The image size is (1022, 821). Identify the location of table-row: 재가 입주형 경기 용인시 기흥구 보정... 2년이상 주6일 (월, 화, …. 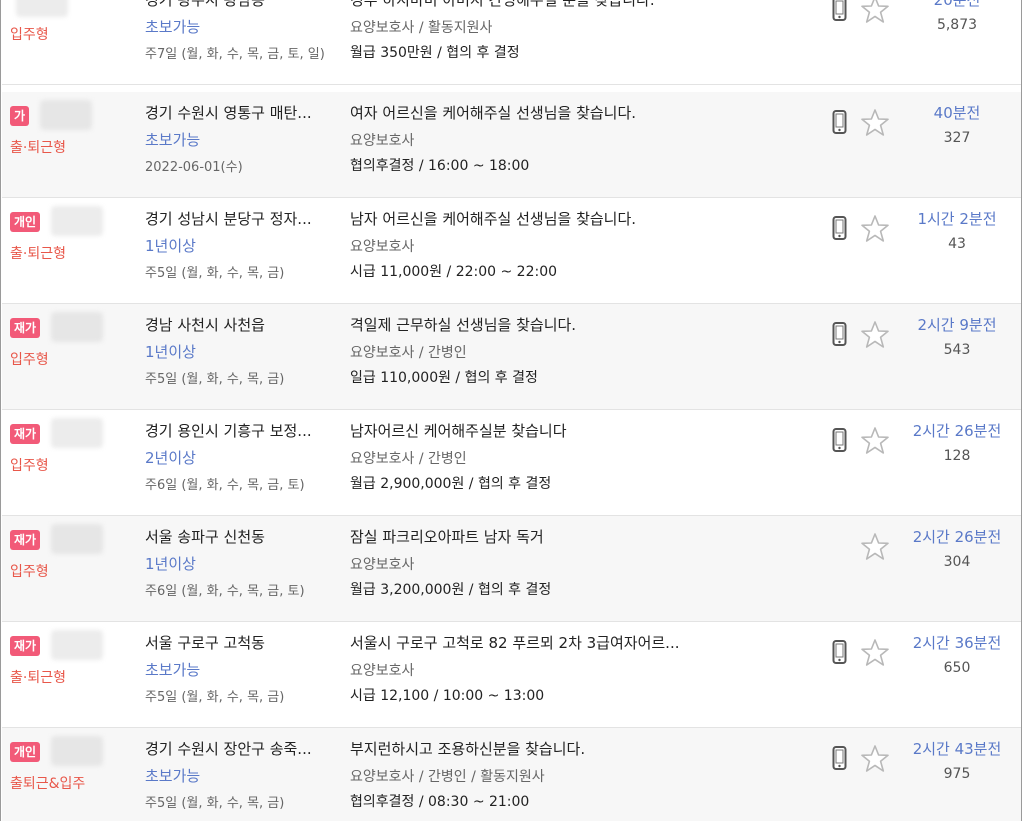
(511, 463).